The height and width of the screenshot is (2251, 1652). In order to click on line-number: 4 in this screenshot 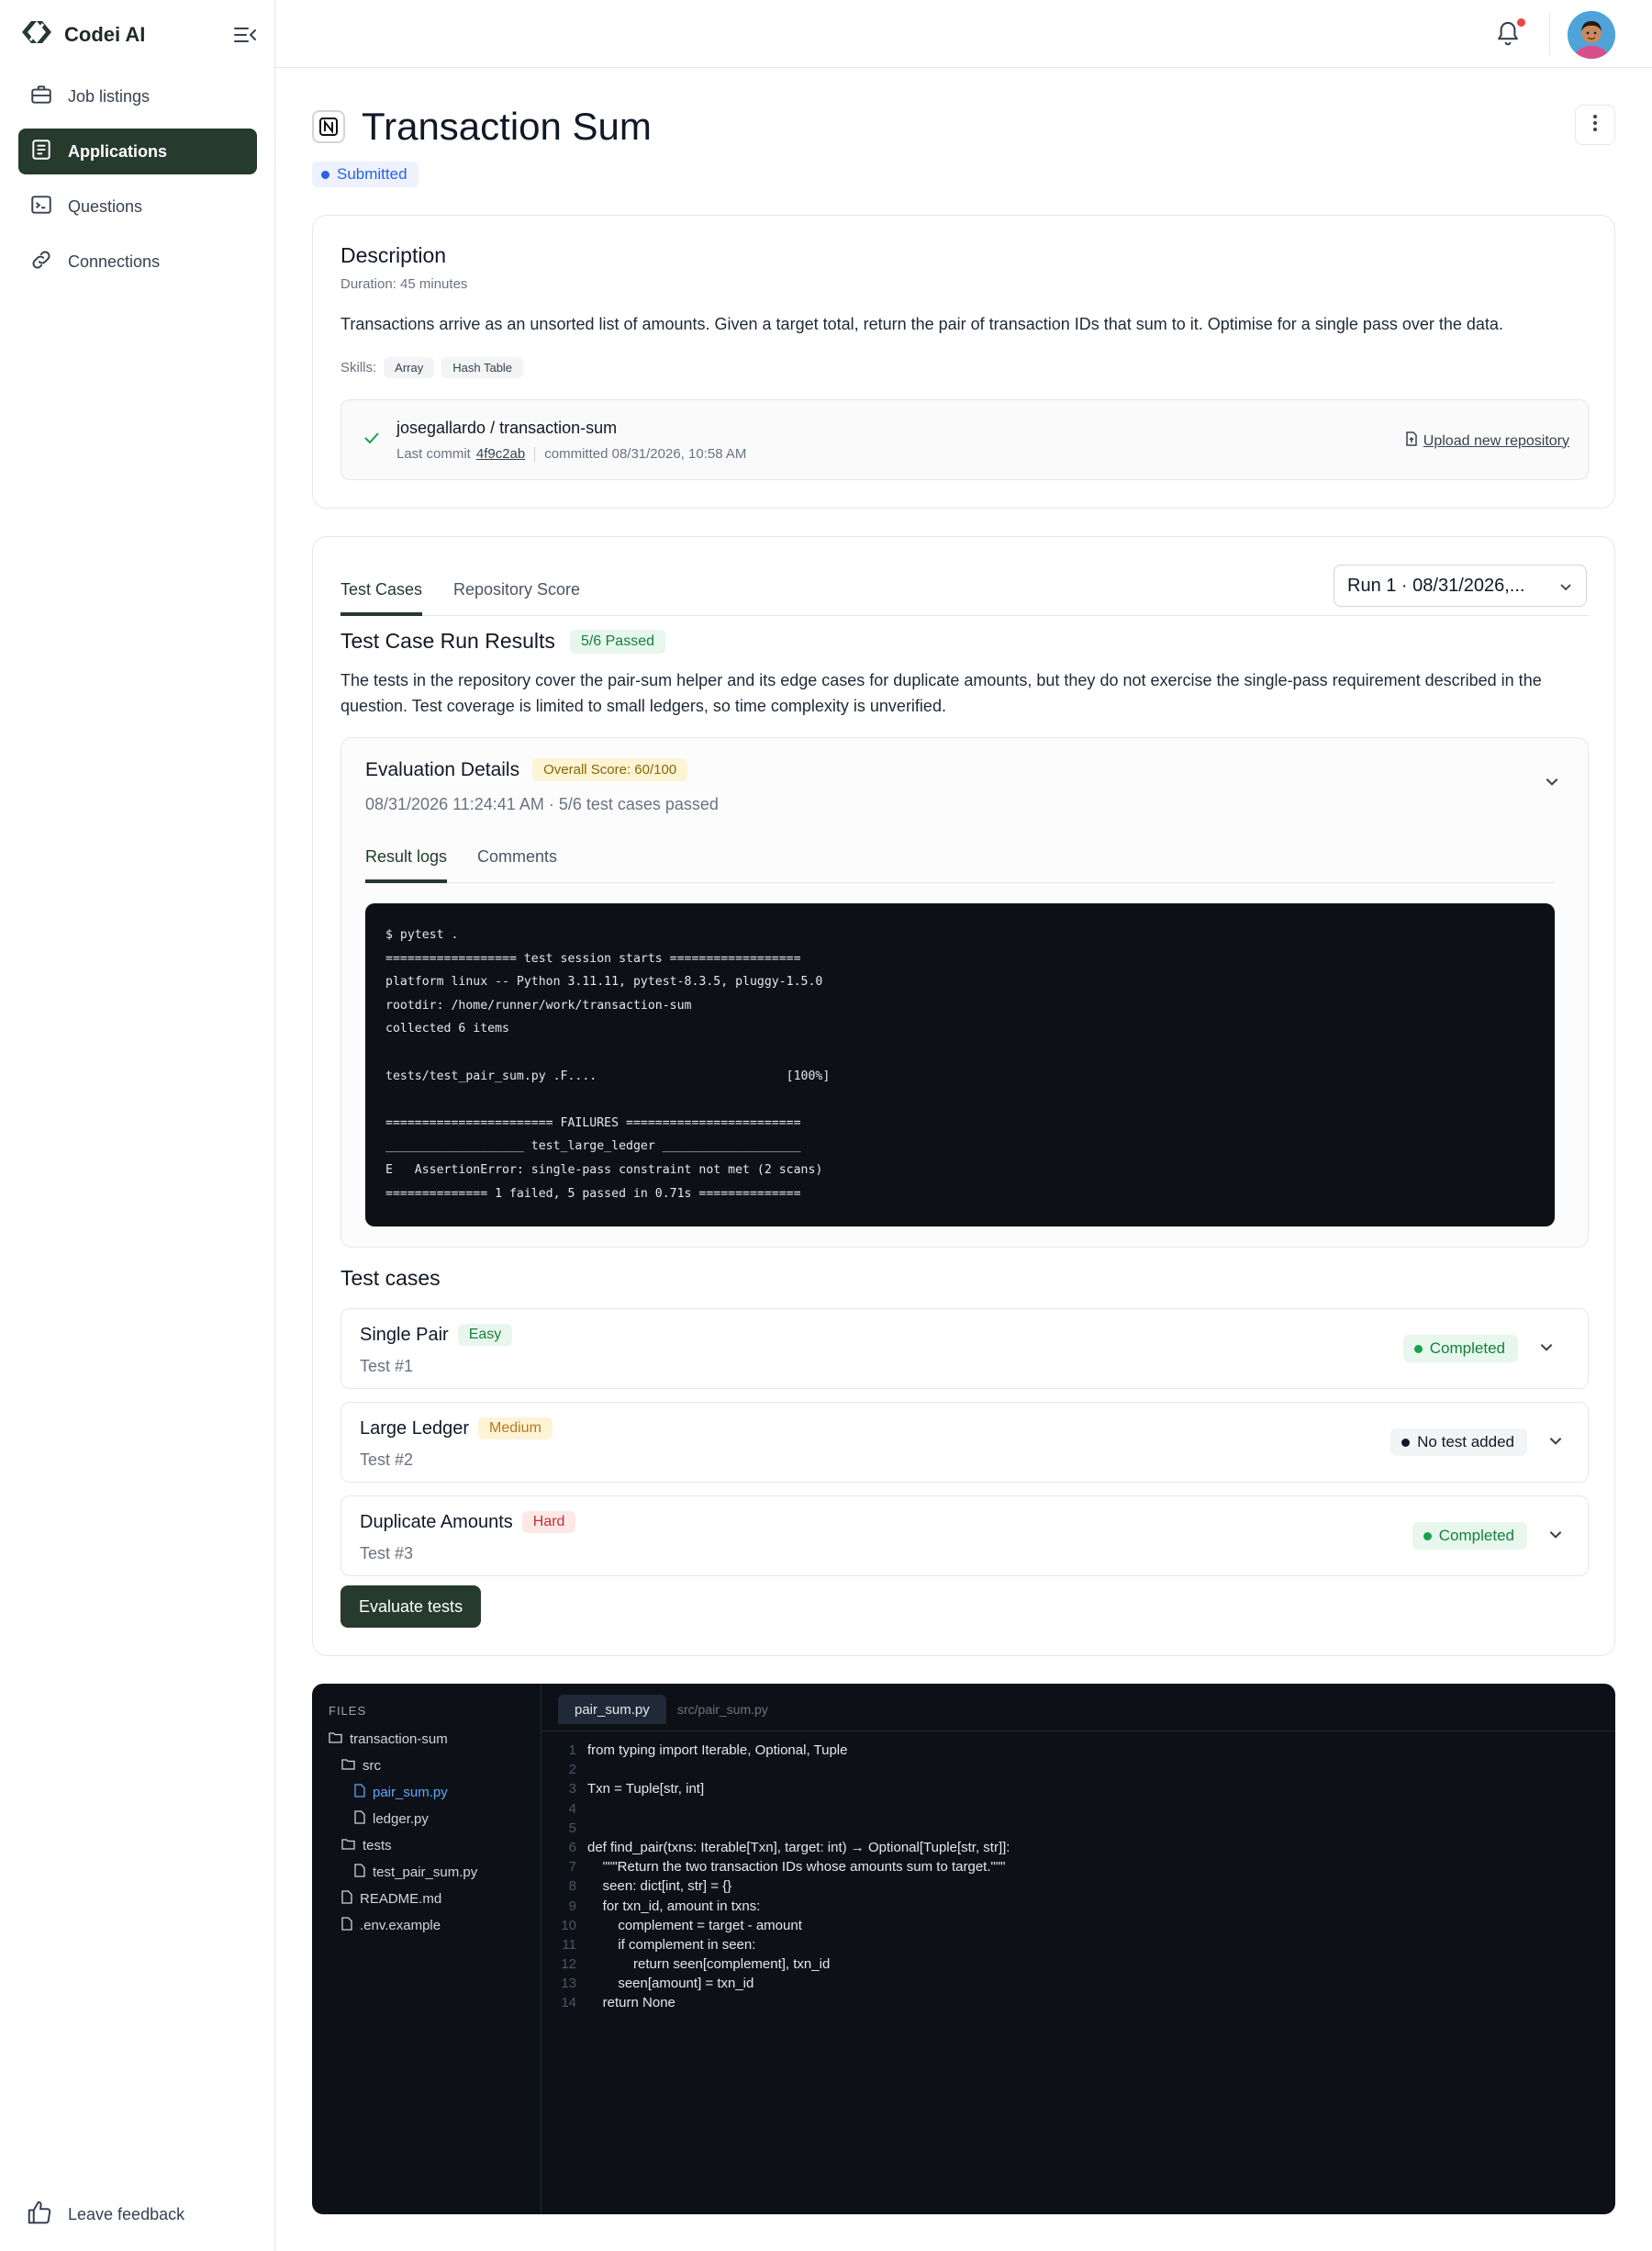, I will do `click(572, 1808)`.